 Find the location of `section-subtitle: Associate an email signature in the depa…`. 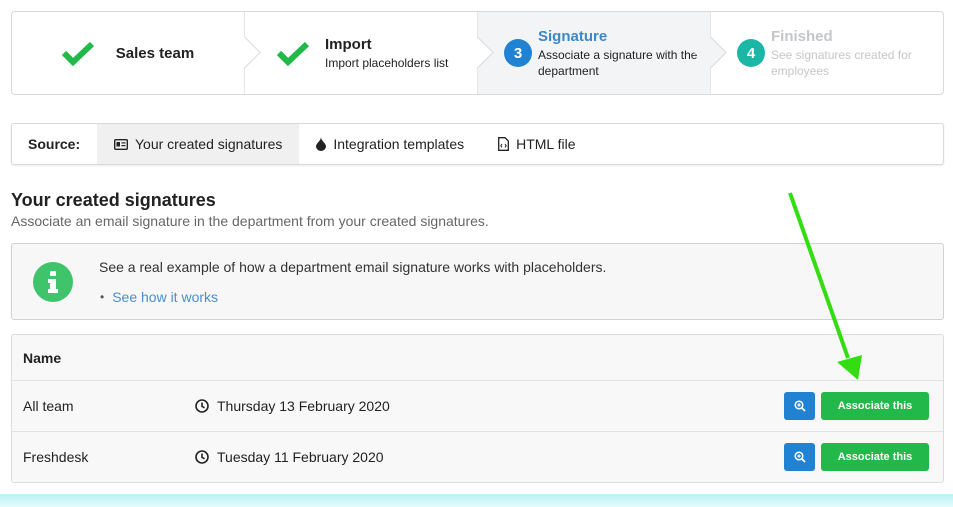

section-subtitle: Associate an email signature in the depa… is located at coordinates (250, 221).